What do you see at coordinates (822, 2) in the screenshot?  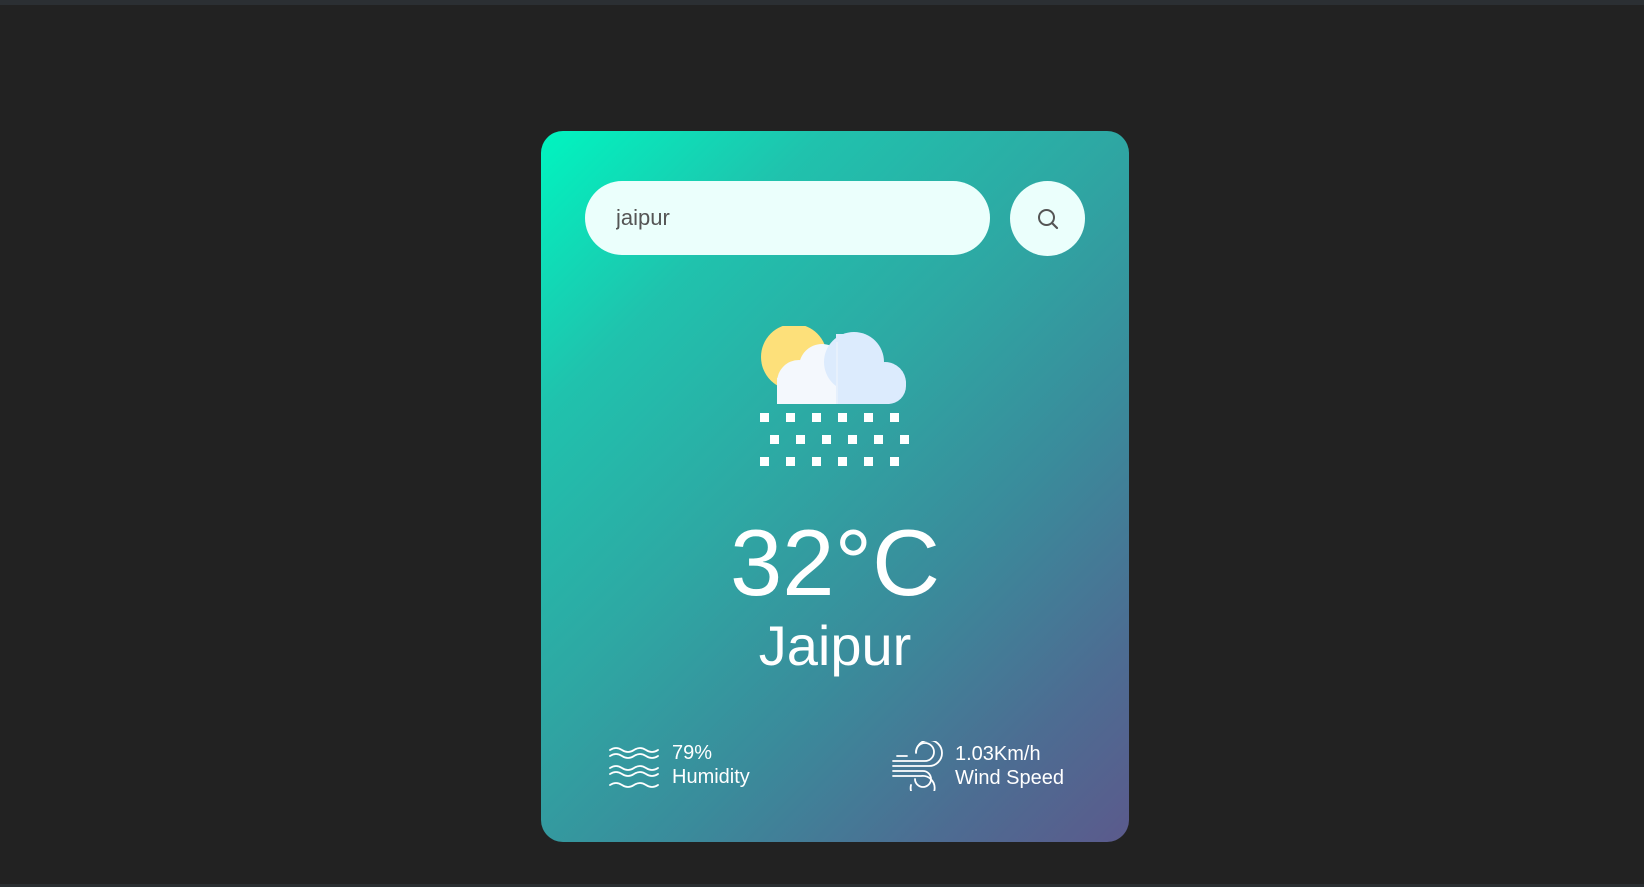 I see `top-edge` at bounding box center [822, 2].